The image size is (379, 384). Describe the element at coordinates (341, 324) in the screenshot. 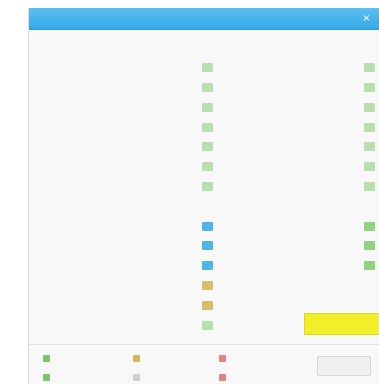

I see `highlighted-action-button` at that location.